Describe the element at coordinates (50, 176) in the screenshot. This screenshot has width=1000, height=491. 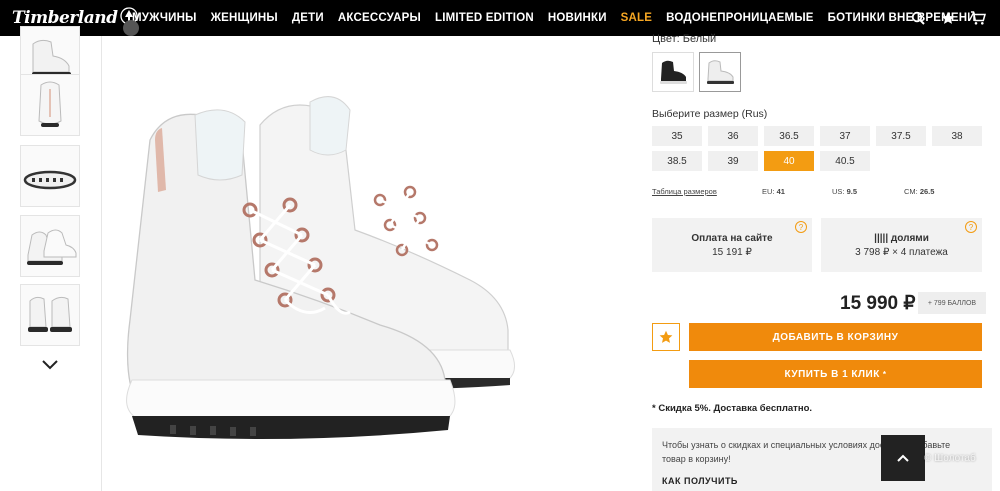
I see `thumbnail-sole-bottom` at that location.